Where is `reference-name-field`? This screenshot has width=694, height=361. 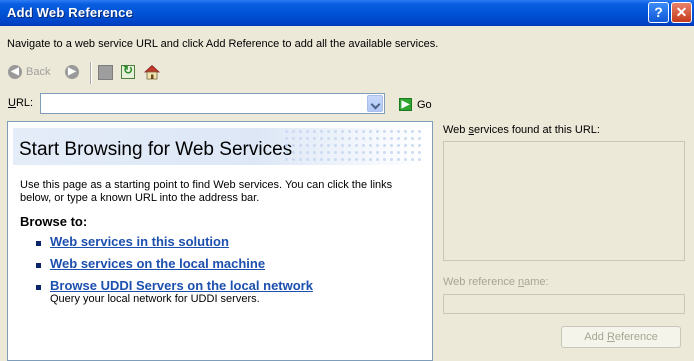 reference-name-field is located at coordinates (564, 304).